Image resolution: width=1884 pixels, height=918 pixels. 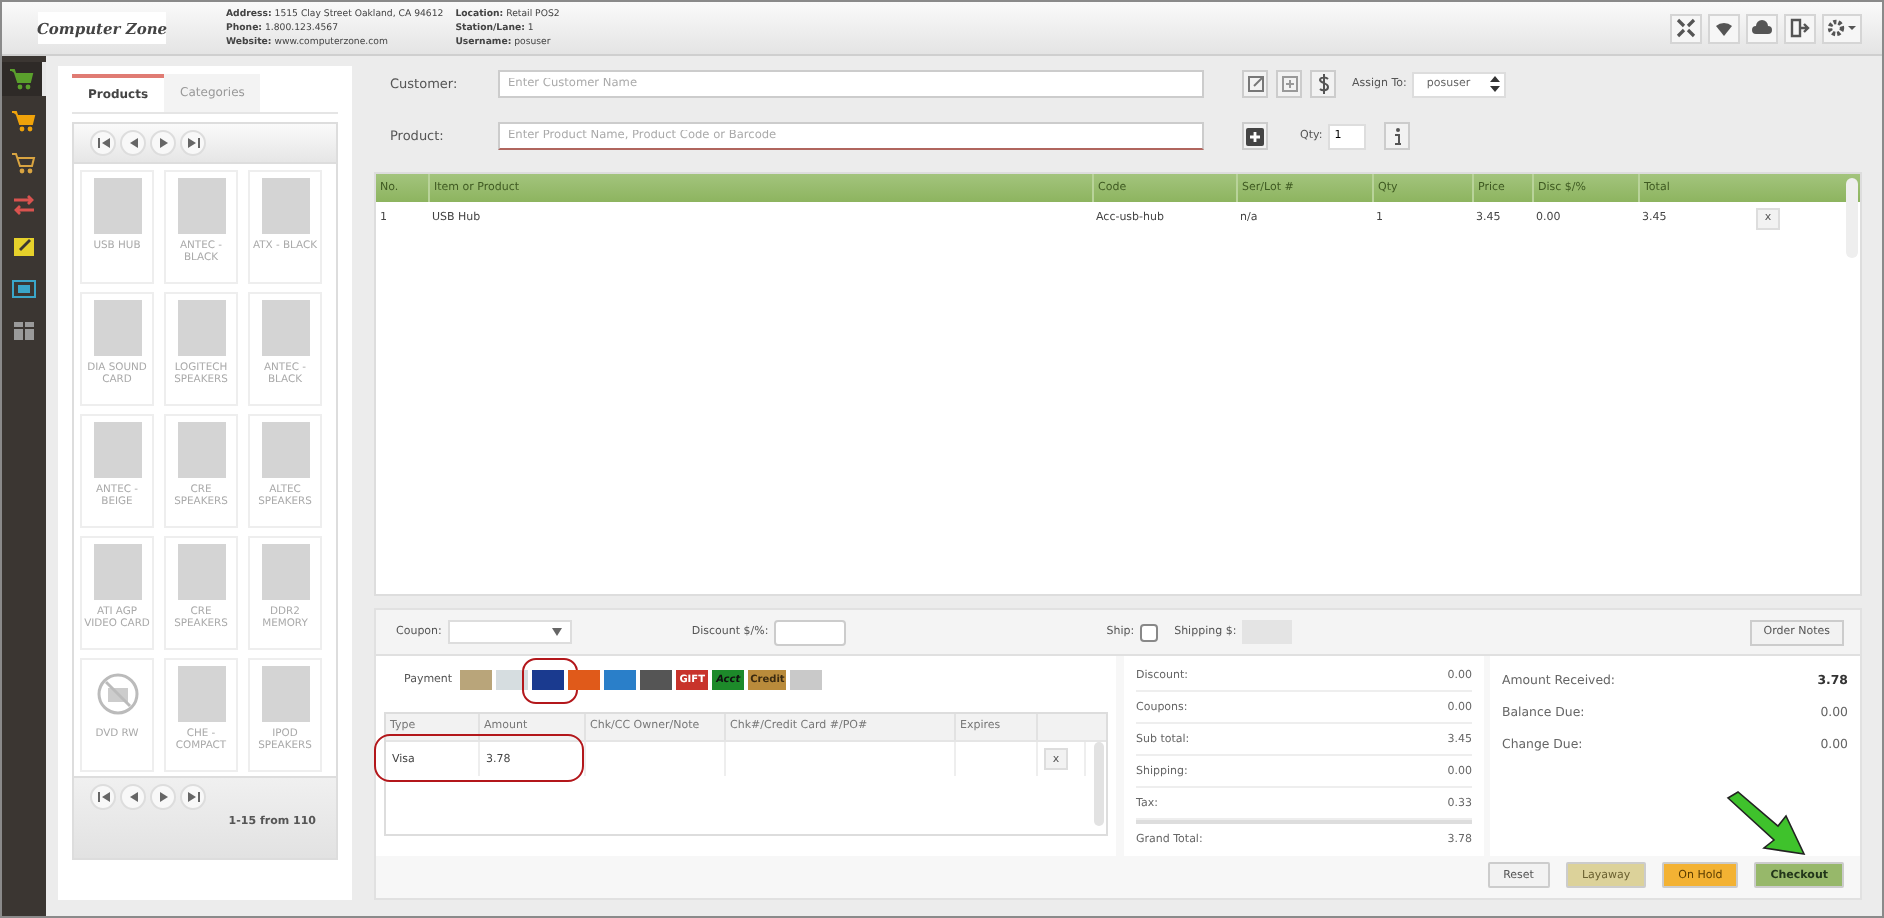 I want to click on wifi-button, so click(x=1724, y=28).